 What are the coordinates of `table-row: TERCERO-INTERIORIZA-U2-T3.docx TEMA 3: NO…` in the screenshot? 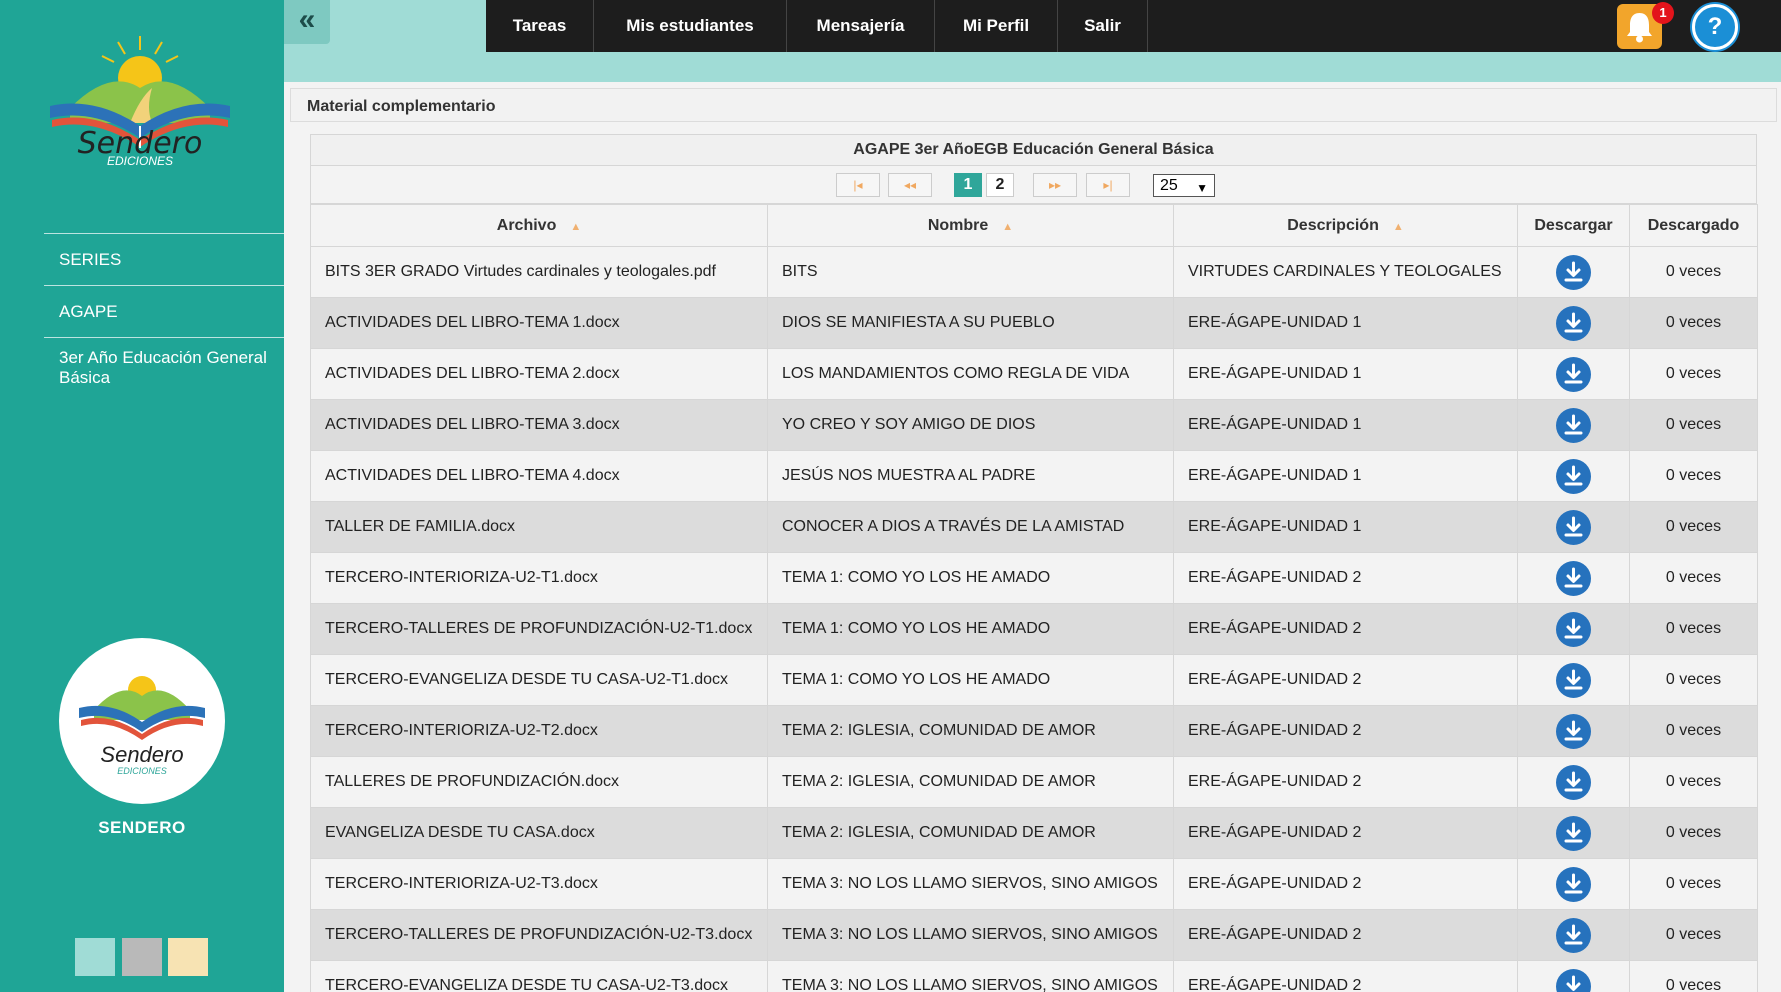 It's located at (1034, 884).